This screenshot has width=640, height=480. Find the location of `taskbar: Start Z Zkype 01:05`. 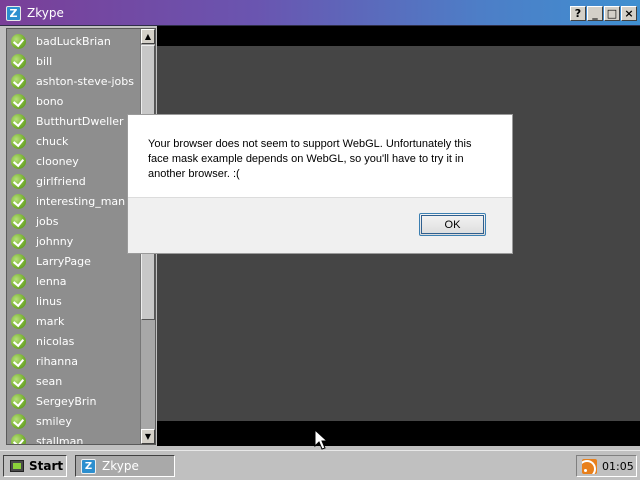

taskbar: Start Z Zkype 01:05 is located at coordinates (320, 465).